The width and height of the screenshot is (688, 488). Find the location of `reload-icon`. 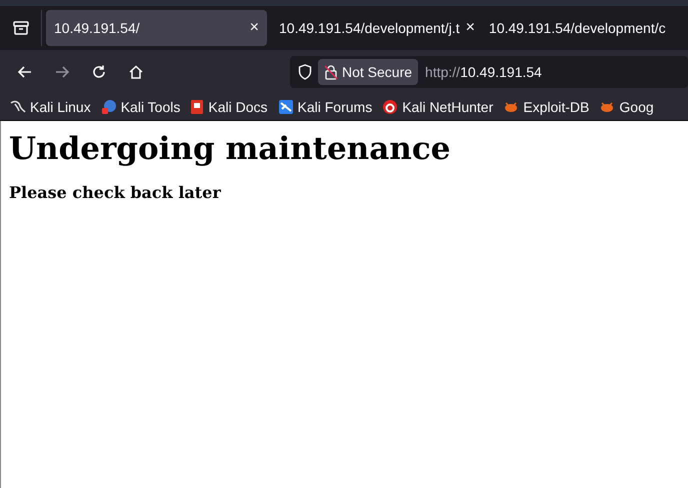

reload-icon is located at coordinates (99, 72).